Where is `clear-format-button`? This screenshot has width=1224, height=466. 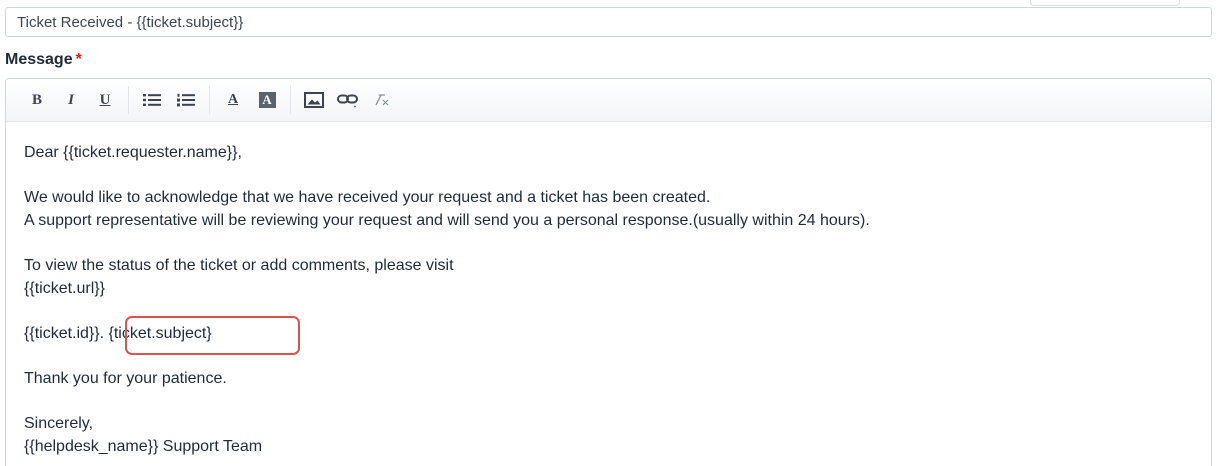 clear-format-button is located at coordinates (382, 100).